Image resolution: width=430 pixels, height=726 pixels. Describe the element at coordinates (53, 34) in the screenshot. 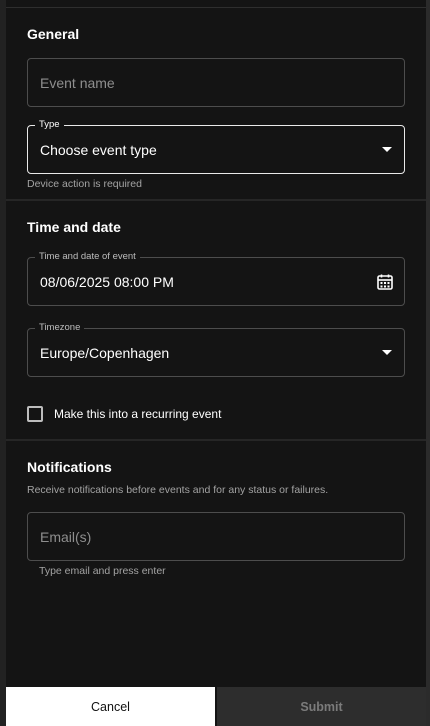

I see `section-title-general: General` at that location.